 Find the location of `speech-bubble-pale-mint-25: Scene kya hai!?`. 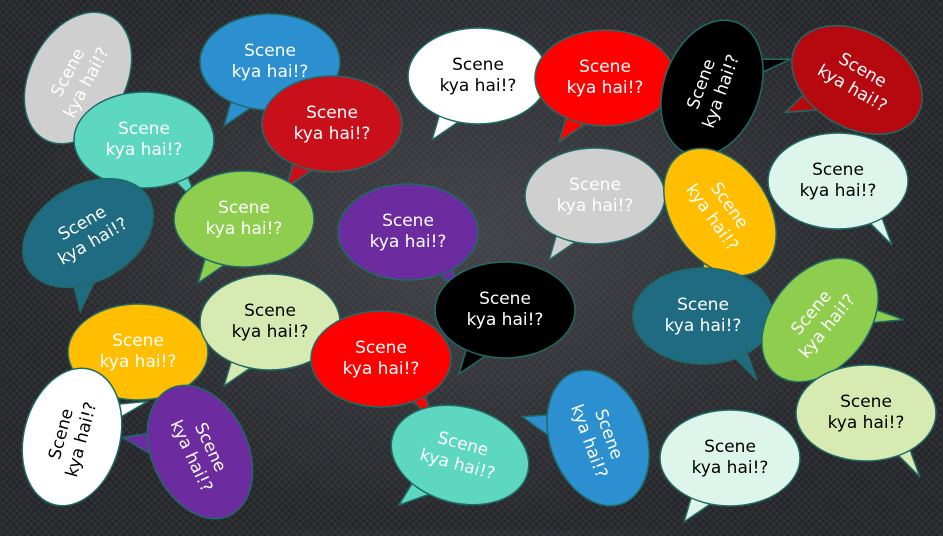

speech-bubble-pale-mint-25: Scene kya hai!? is located at coordinates (730, 466).